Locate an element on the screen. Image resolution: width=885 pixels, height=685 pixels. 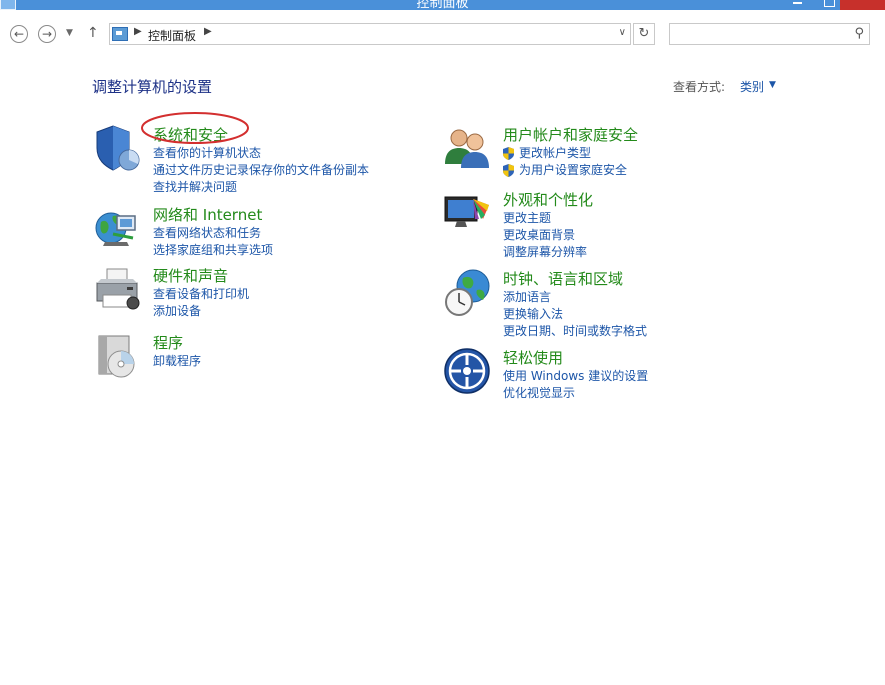
category-title: 外观和个性化 is located at coordinates (548, 199).